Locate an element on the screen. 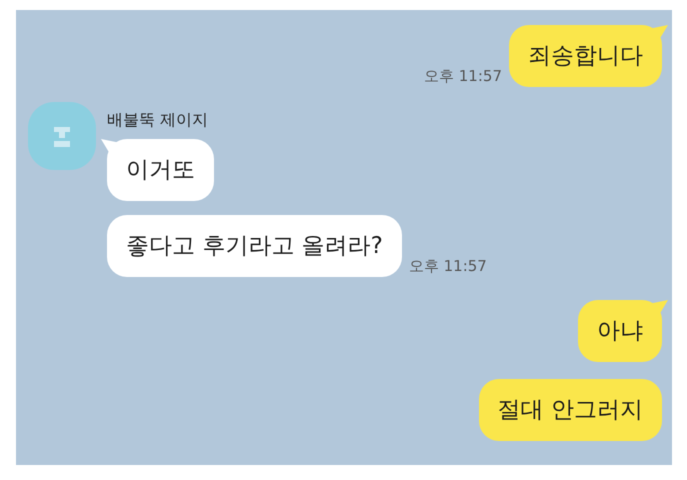 This screenshot has width=687, height=480. sender-name: 배불뚝 제이지 is located at coordinates (157, 120).